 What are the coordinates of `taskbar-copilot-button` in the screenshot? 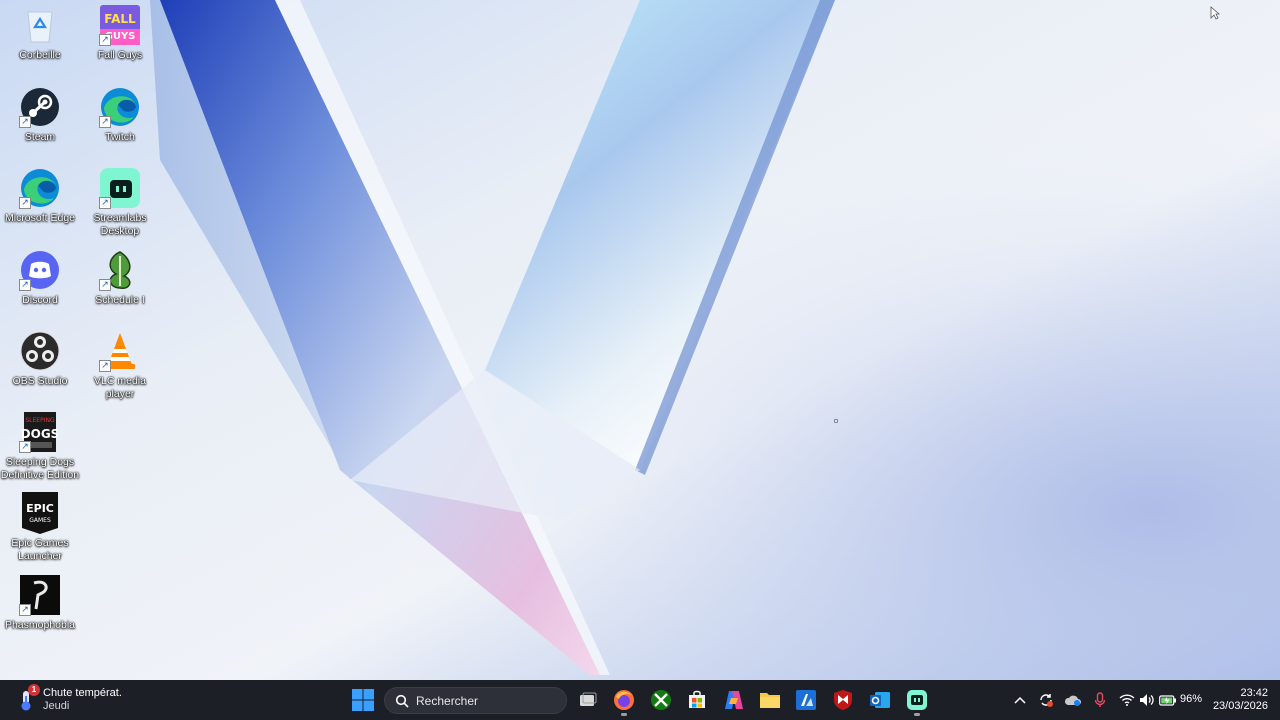 It's located at (734, 700).